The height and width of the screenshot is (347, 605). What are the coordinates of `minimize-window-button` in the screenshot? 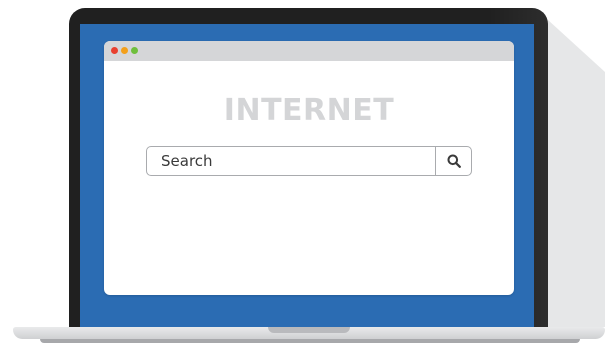 It's located at (124, 50).